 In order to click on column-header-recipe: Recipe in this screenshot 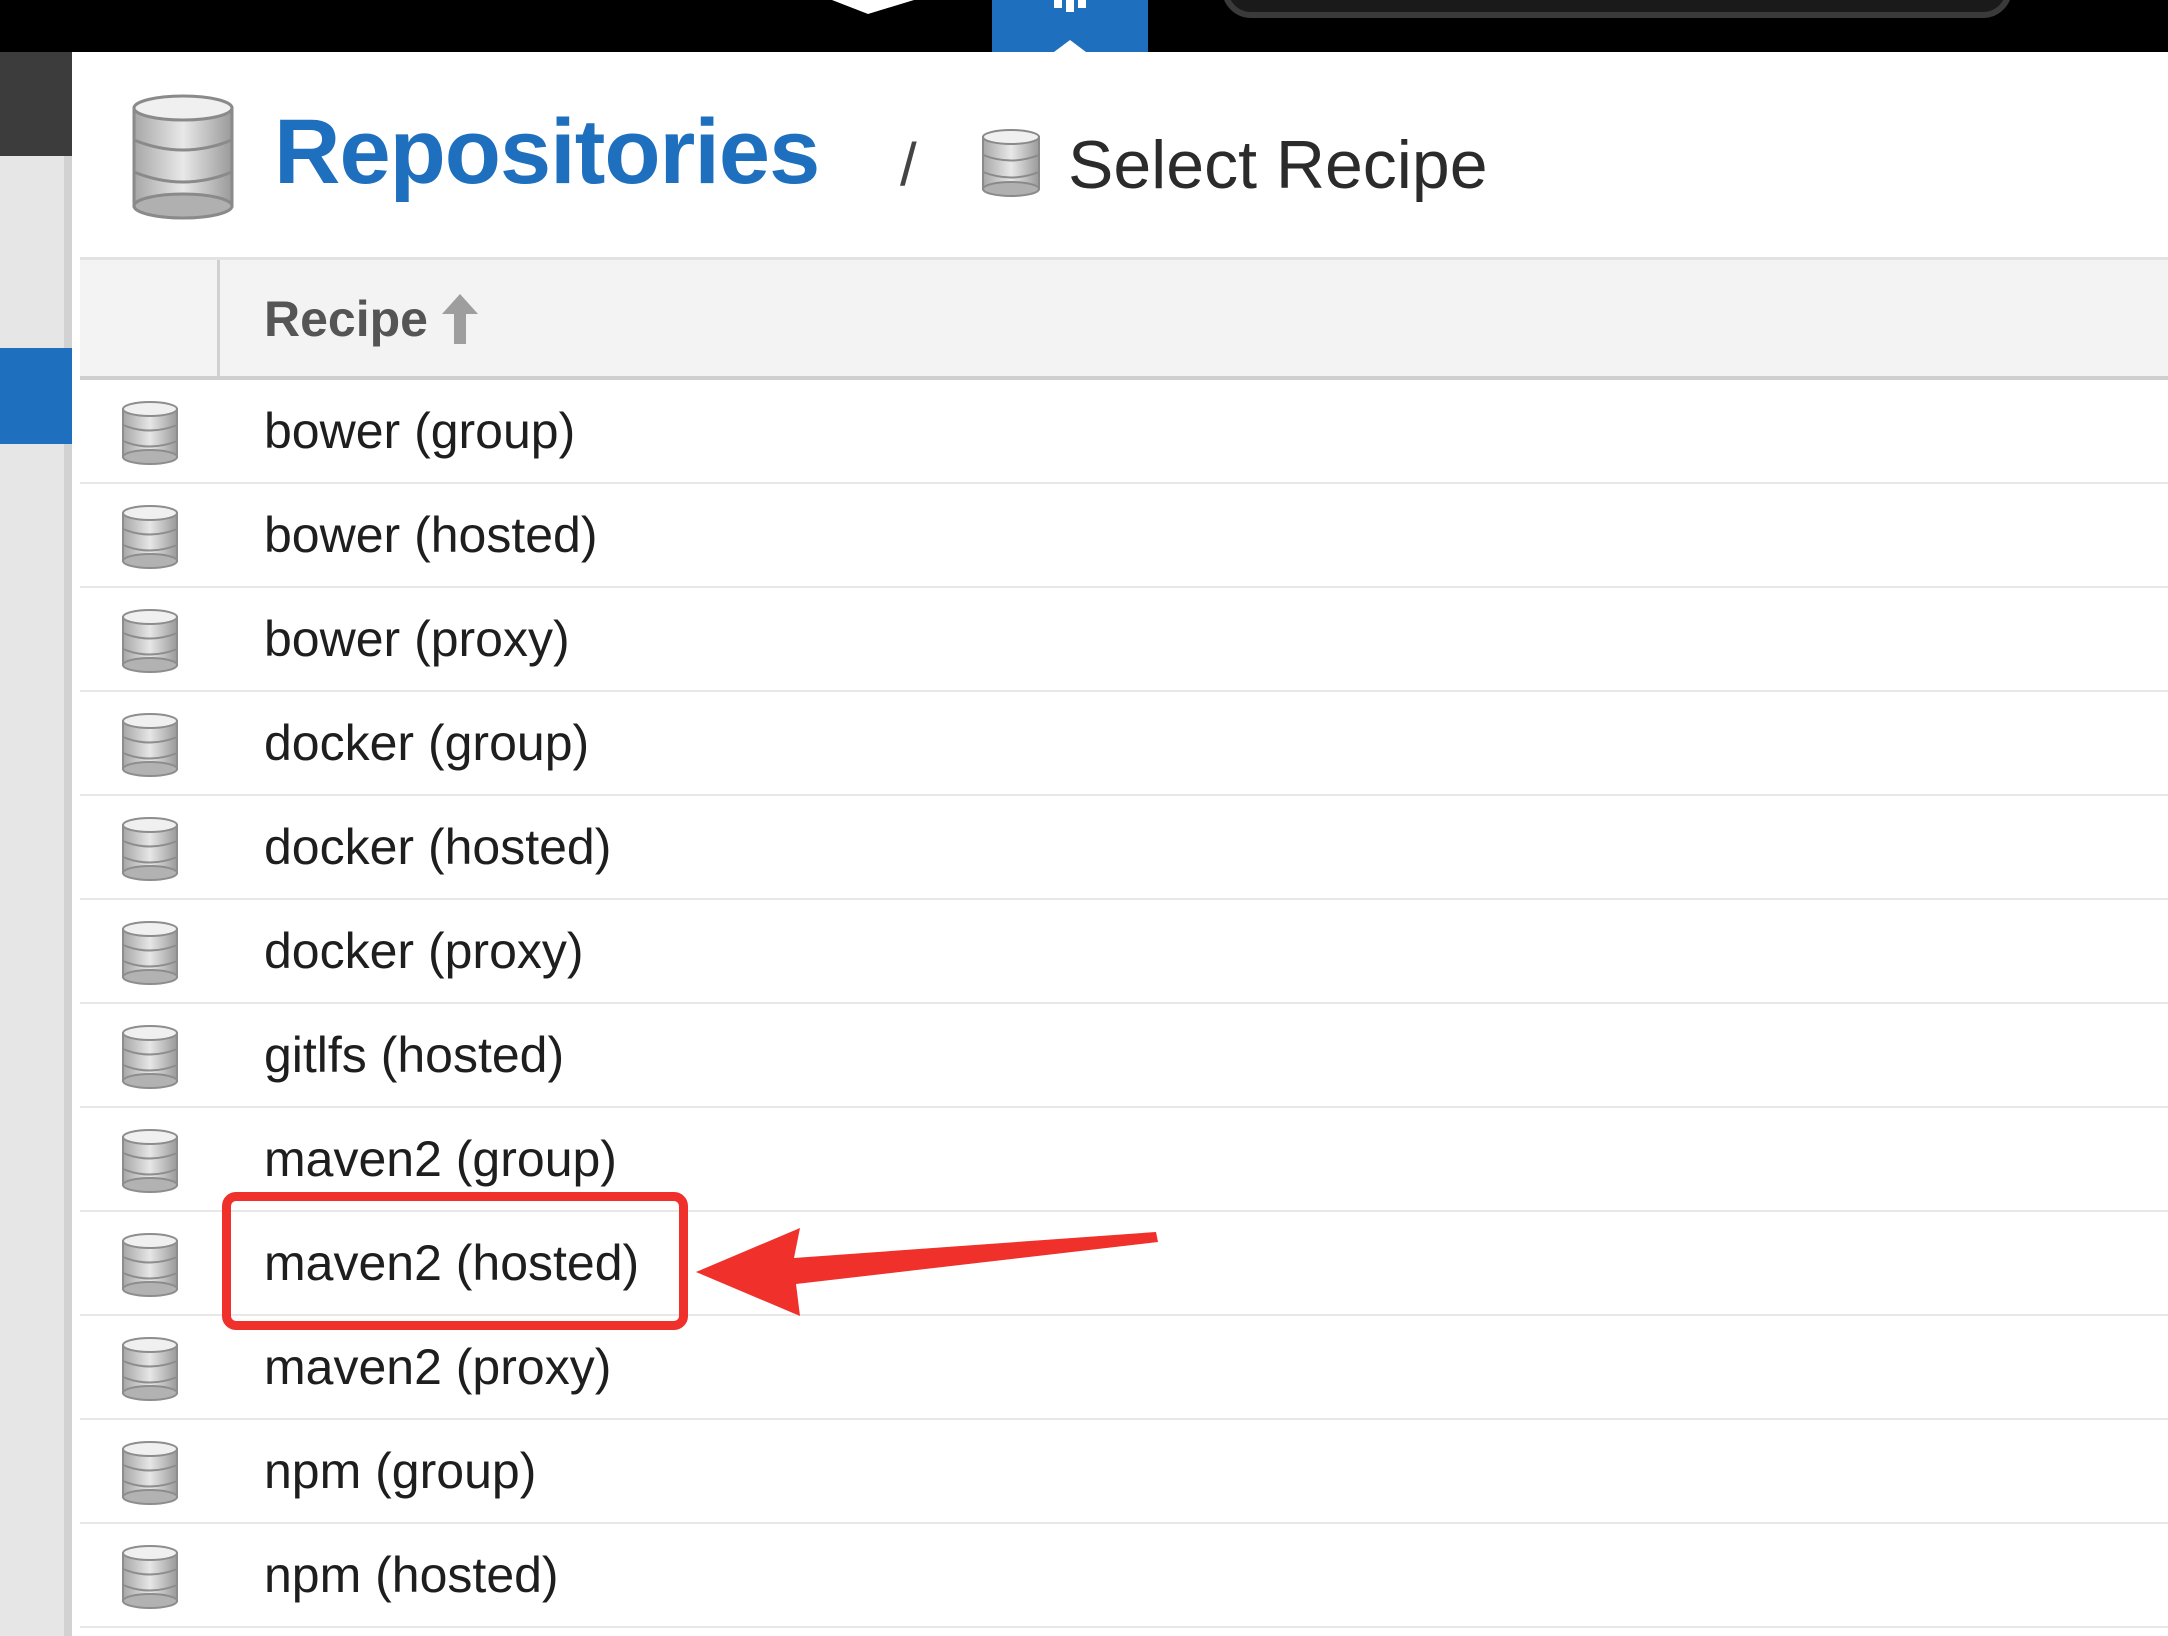, I will do `click(346, 319)`.